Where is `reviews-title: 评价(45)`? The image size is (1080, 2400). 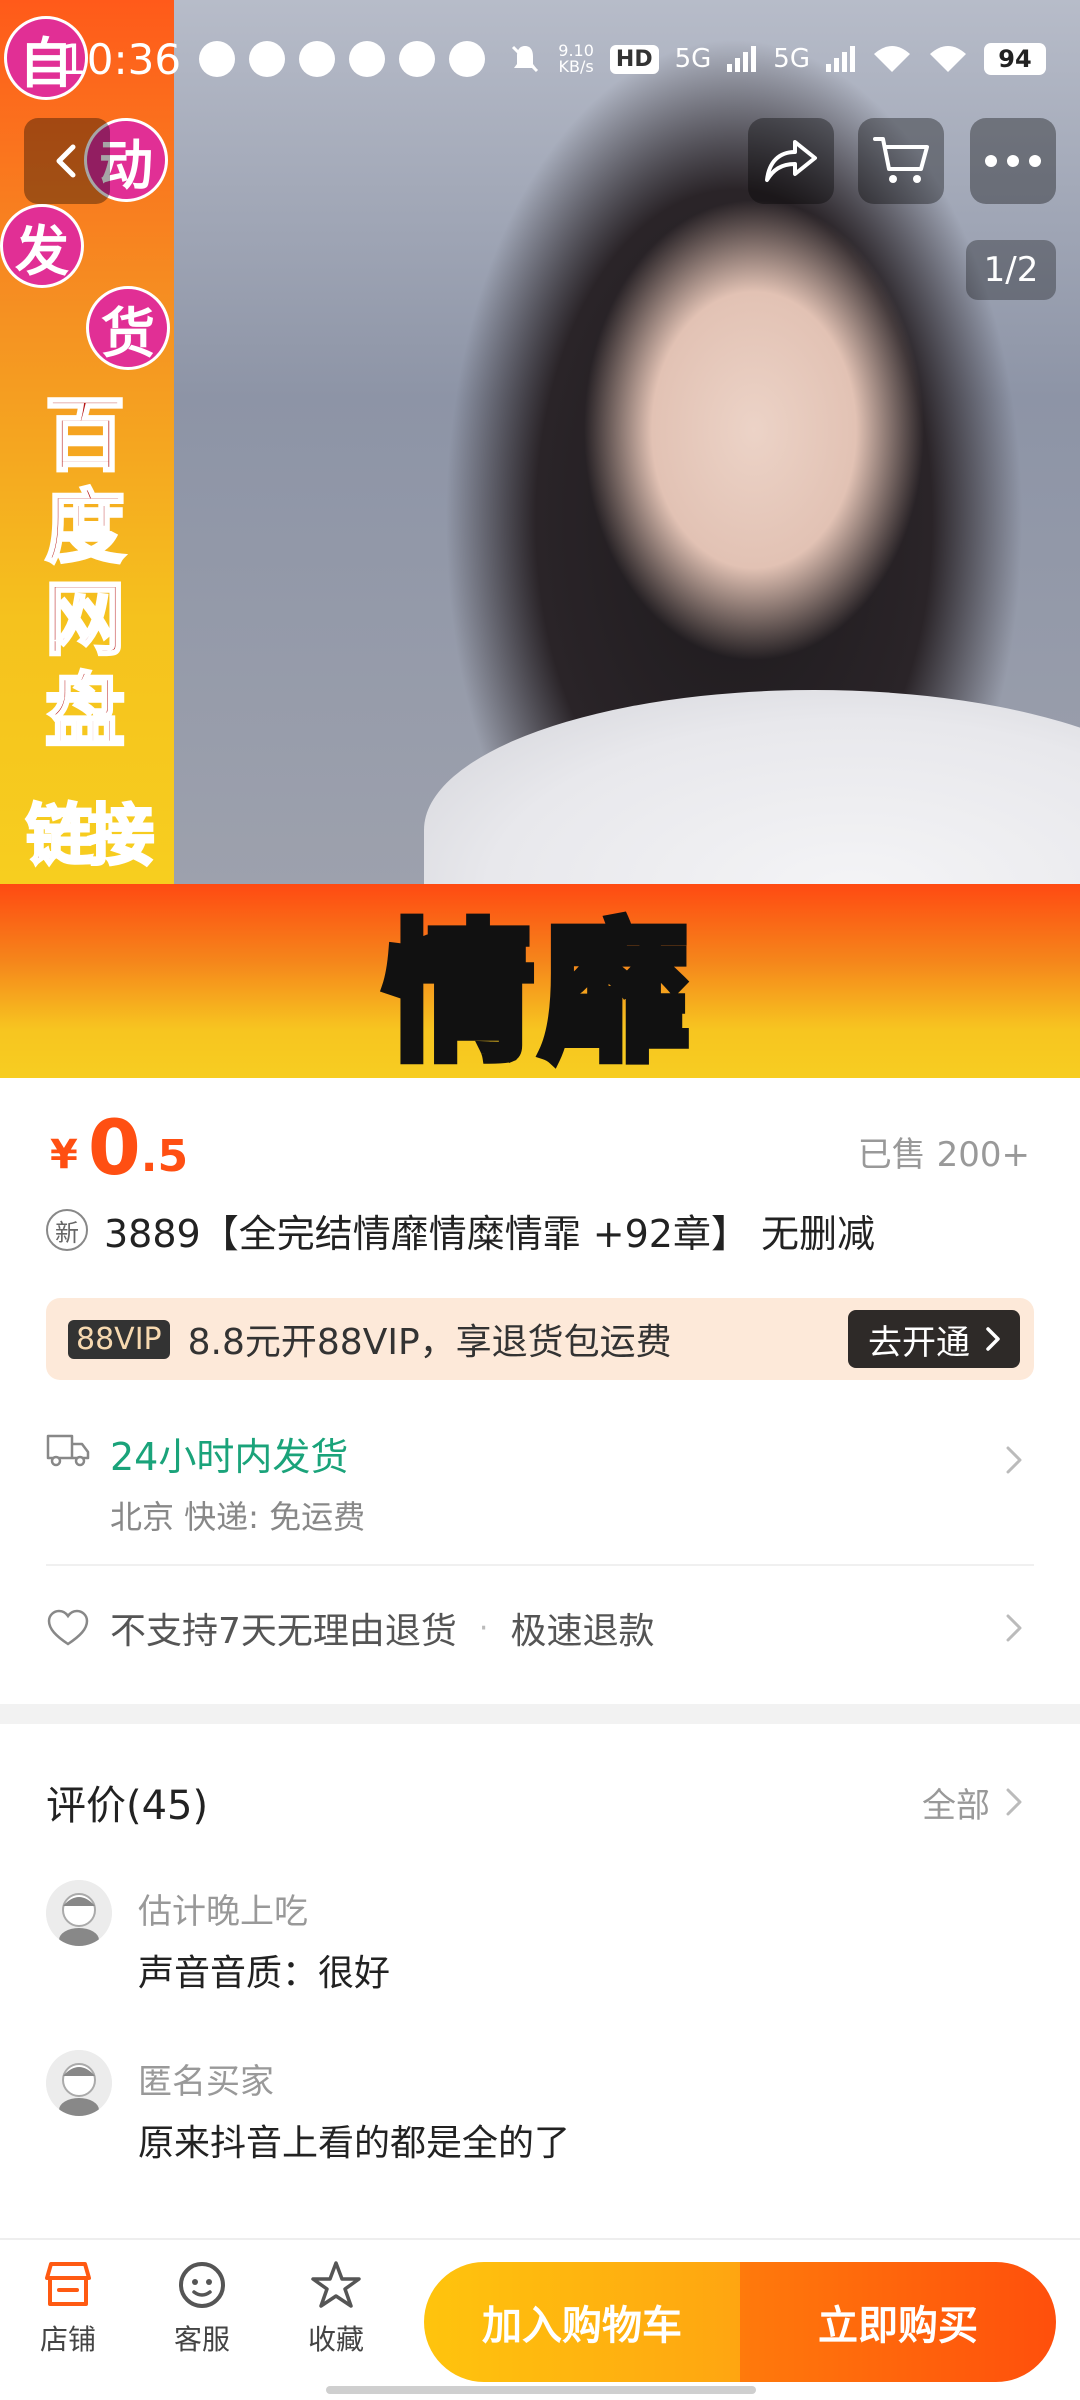
reviews-title: 评价(45) is located at coordinates (127, 1806).